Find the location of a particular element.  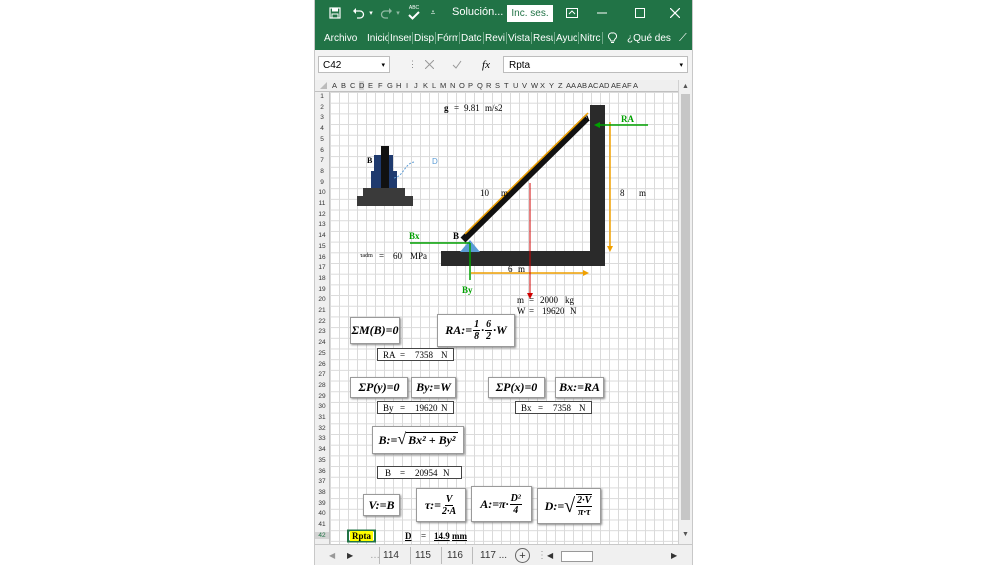

col-header-a: A is located at coordinates (334, 85).